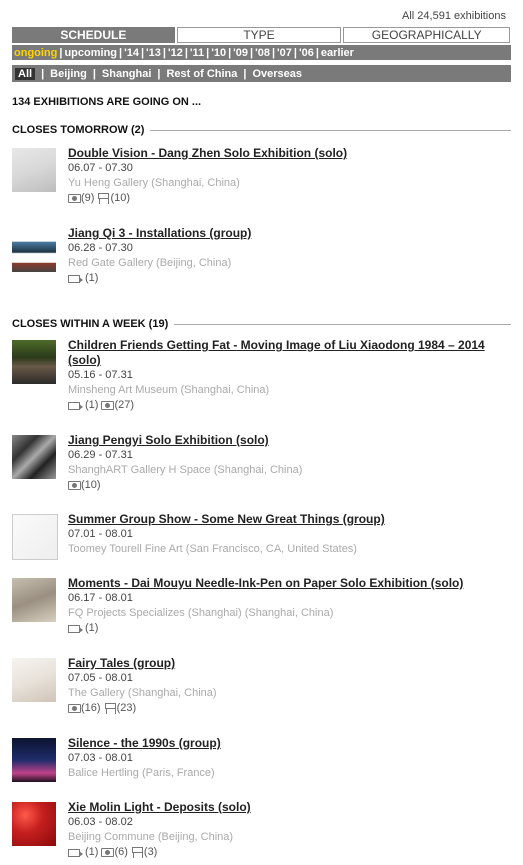  Describe the element at coordinates (142, 693) in the screenshot. I see `exhibition-venue: The Gallery (Shanghai, China)` at that location.